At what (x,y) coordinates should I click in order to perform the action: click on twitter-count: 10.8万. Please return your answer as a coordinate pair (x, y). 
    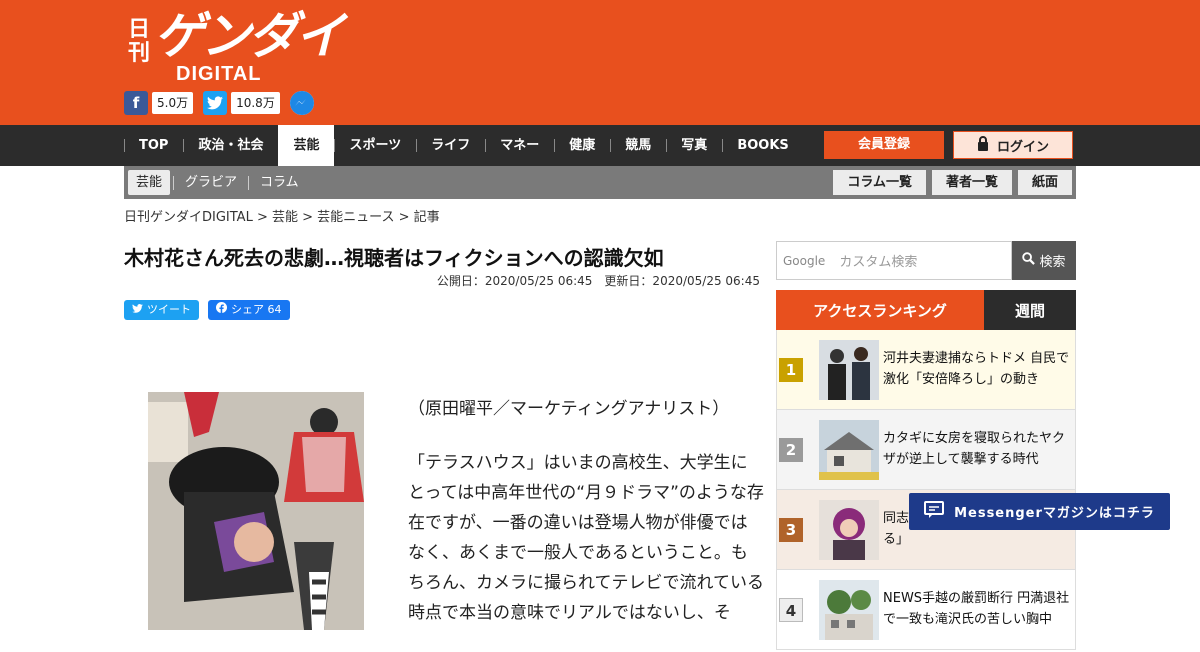
    Looking at the image, I should click on (255, 103).